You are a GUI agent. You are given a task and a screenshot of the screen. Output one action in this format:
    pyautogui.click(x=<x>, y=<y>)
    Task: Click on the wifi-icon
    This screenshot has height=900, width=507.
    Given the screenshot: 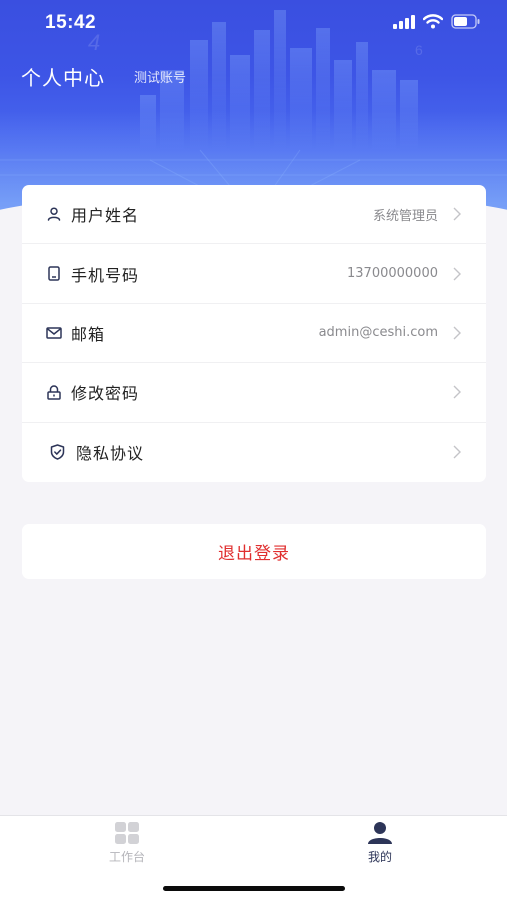 What is the action you would take?
    pyautogui.click(x=433, y=21)
    